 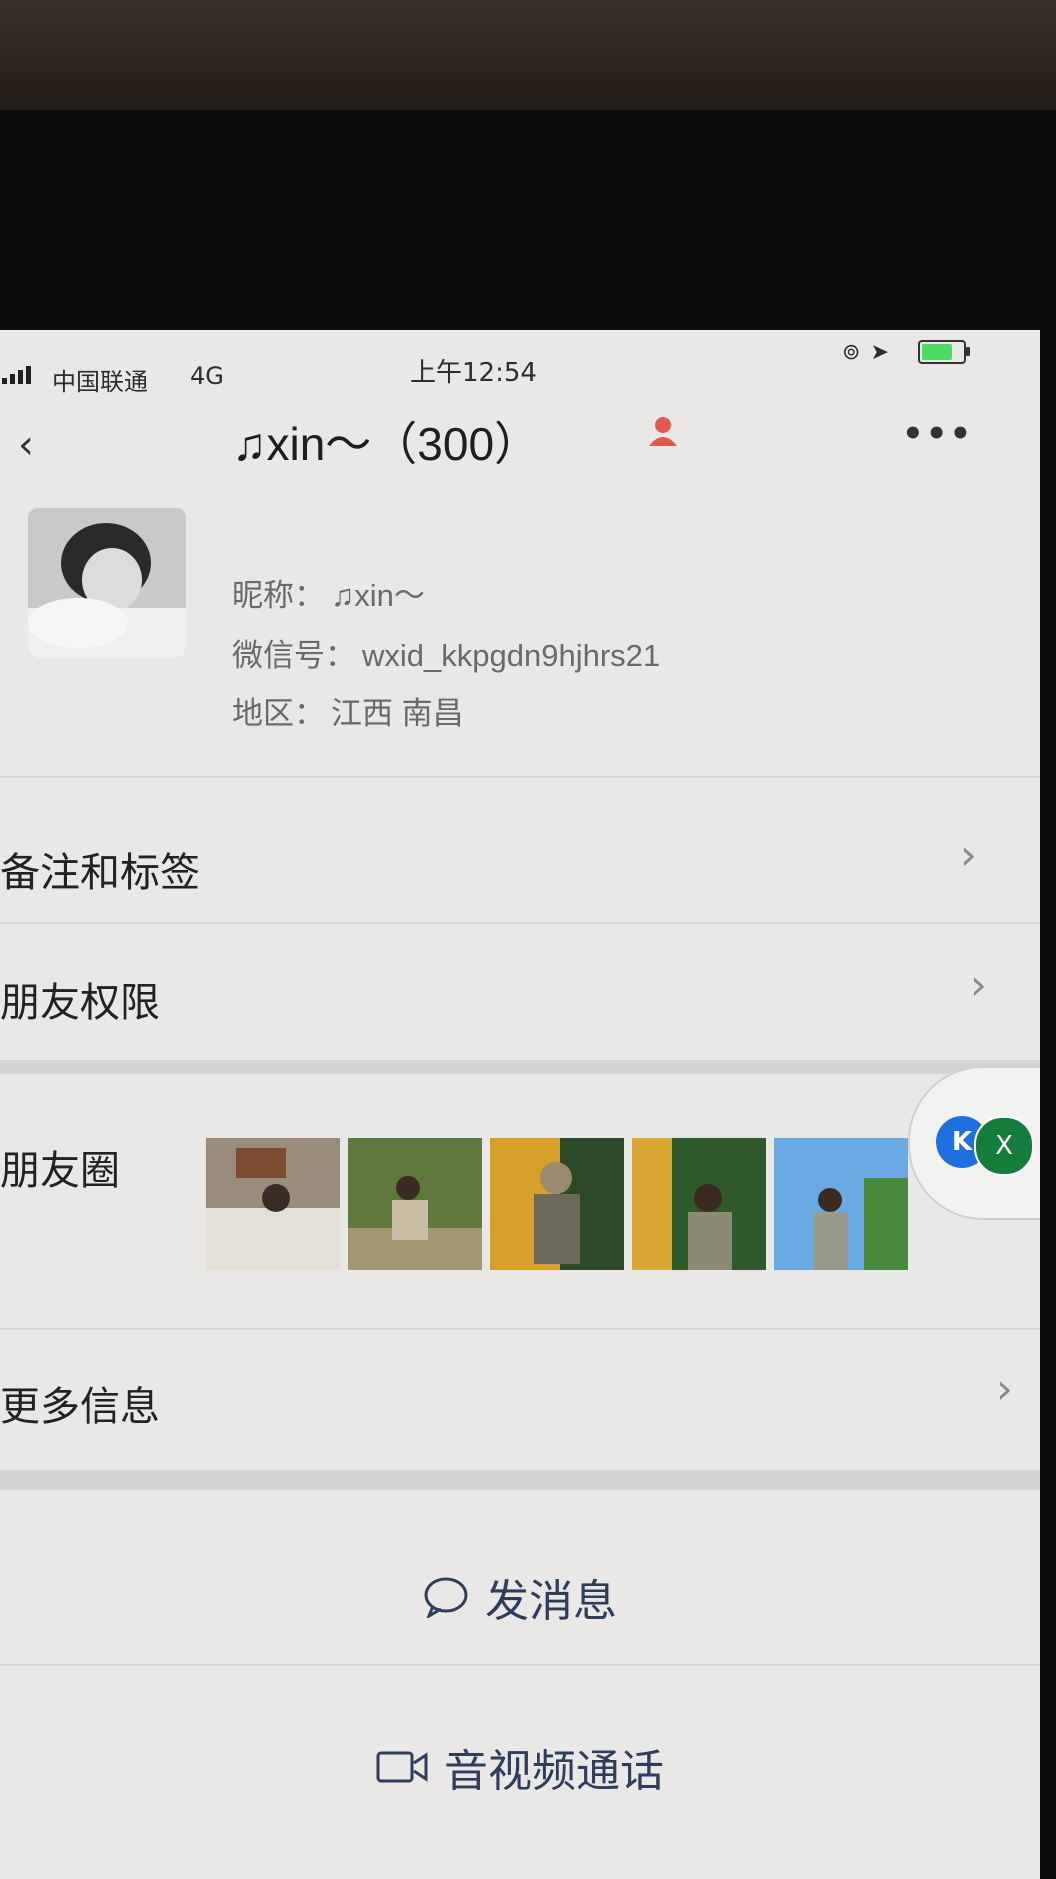 I want to click on chat-bubble-icon, so click(x=446, y=1597).